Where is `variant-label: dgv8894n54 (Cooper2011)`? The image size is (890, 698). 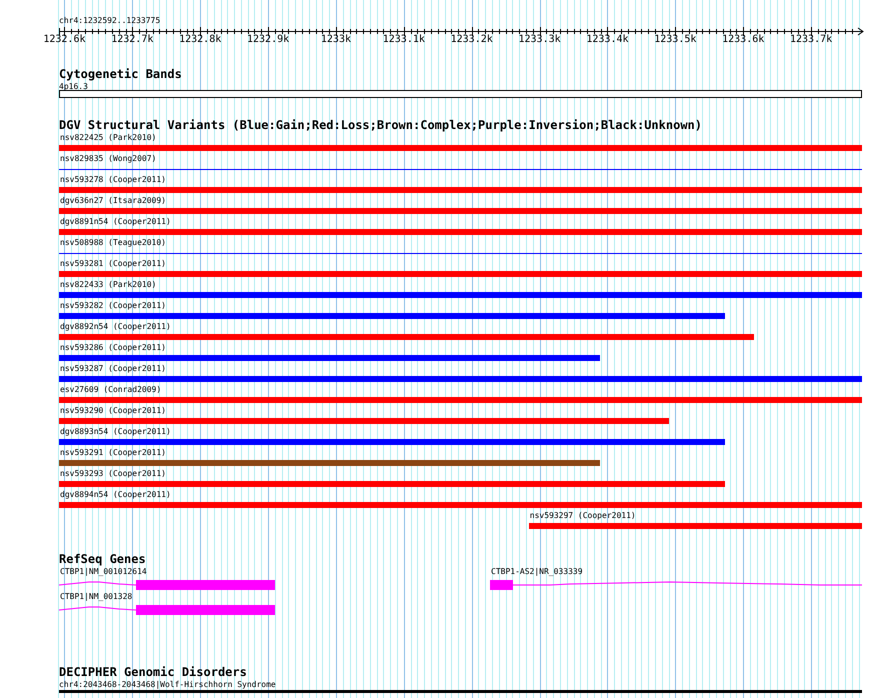
variant-label: dgv8894n54 (Cooper2011) is located at coordinates (115, 494).